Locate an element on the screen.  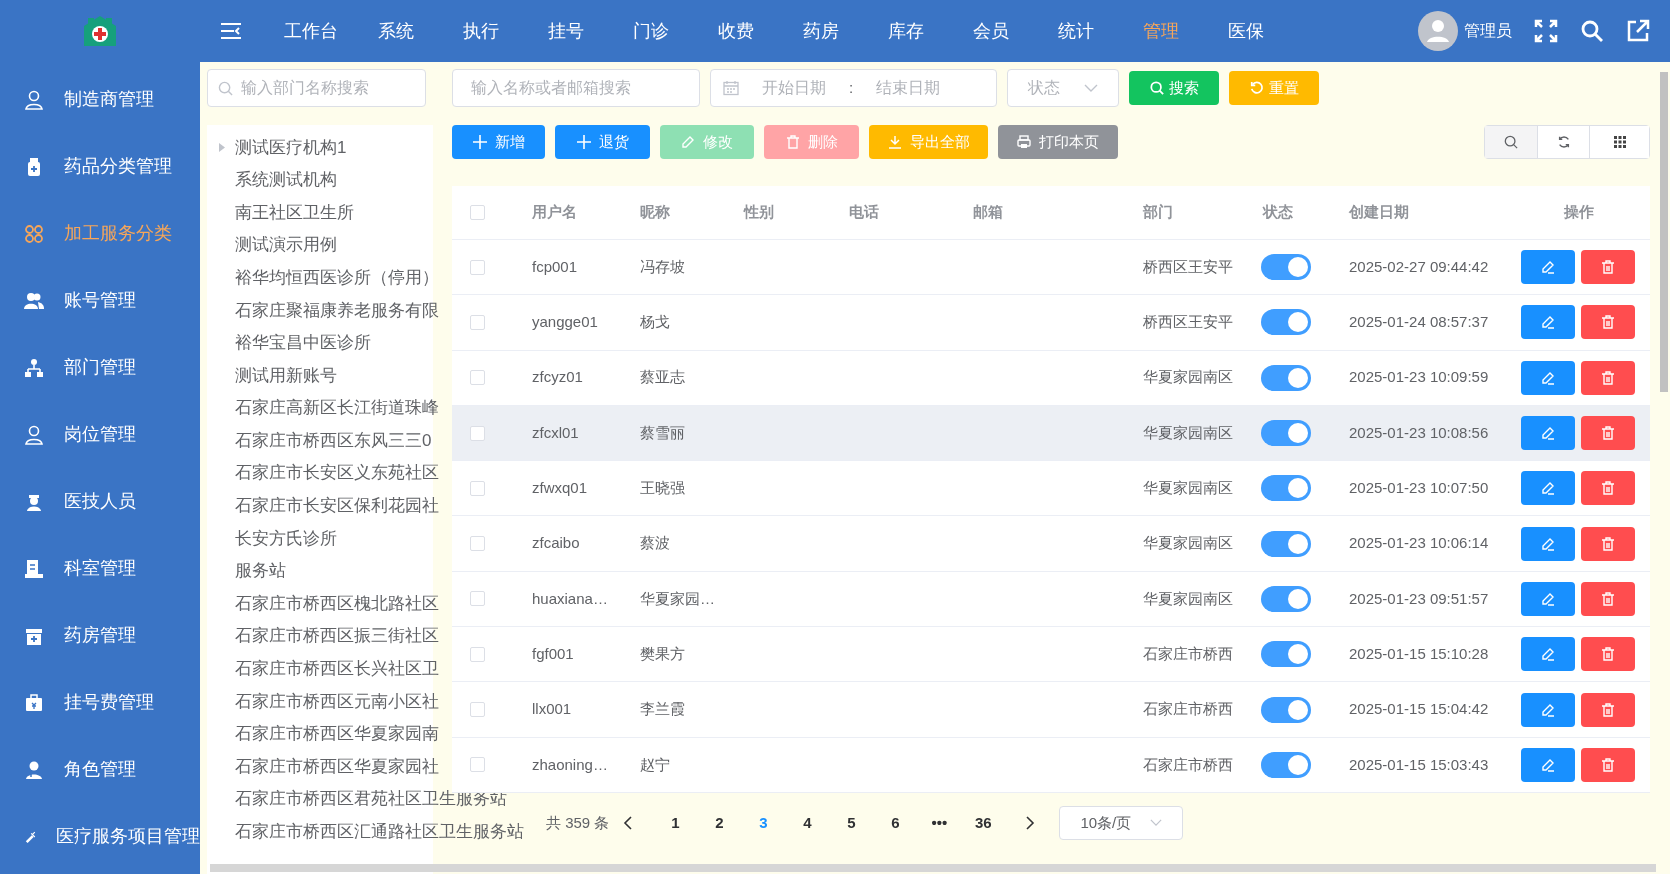
nav-tab: 管理 is located at coordinates (1160, 31).